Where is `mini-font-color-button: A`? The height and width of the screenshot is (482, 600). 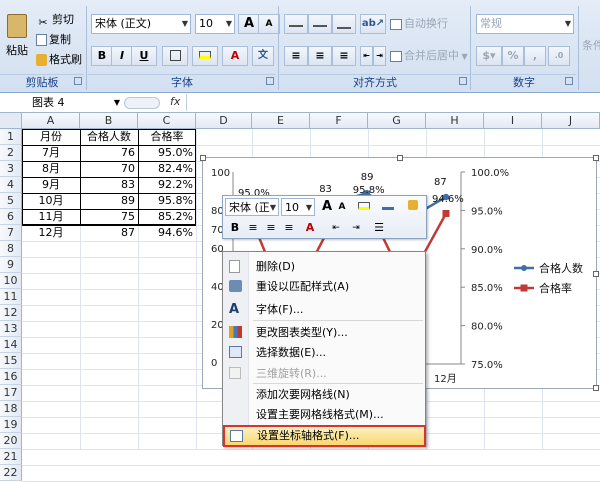 mini-font-color-button: A is located at coordinates (310, 228).